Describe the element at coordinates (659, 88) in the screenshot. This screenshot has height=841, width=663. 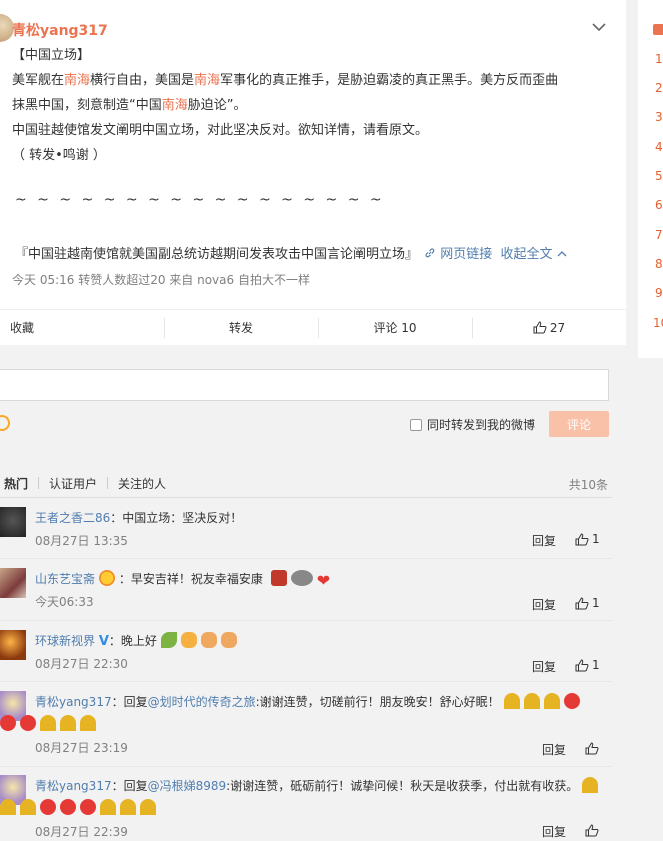
I see `hot-rank-number: 2` at that location.